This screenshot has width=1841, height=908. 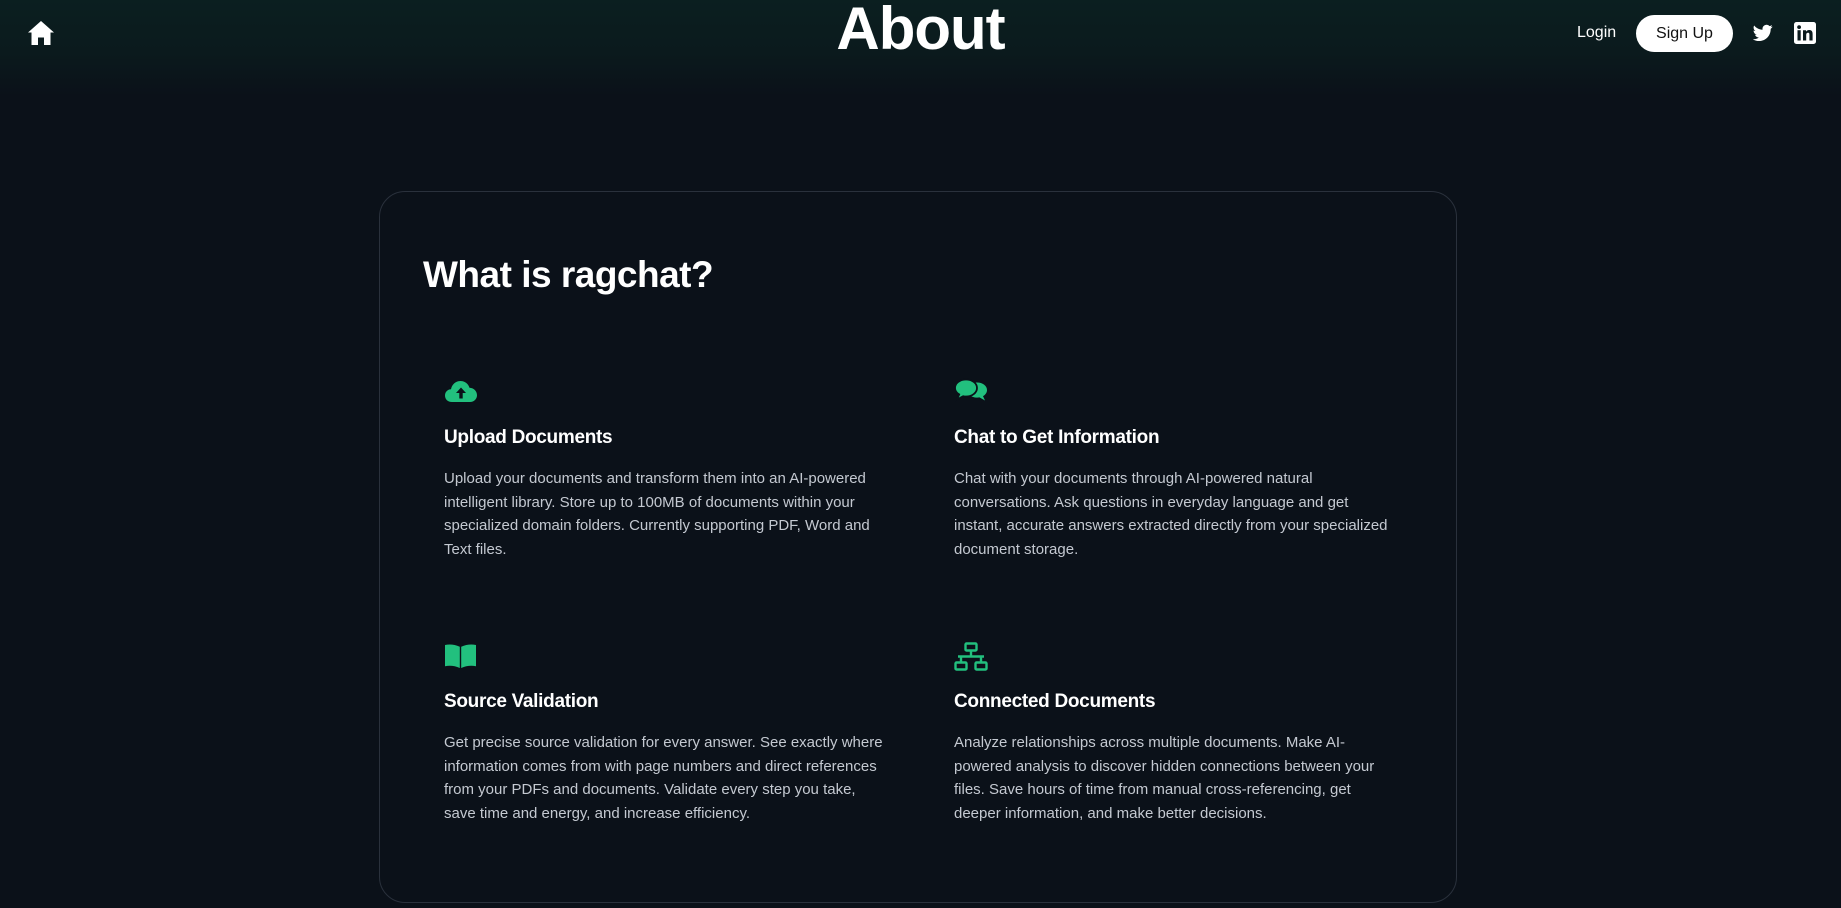 I want to click on top-navigation-bar: About Login Sign Up, so click(x=920, y=48).